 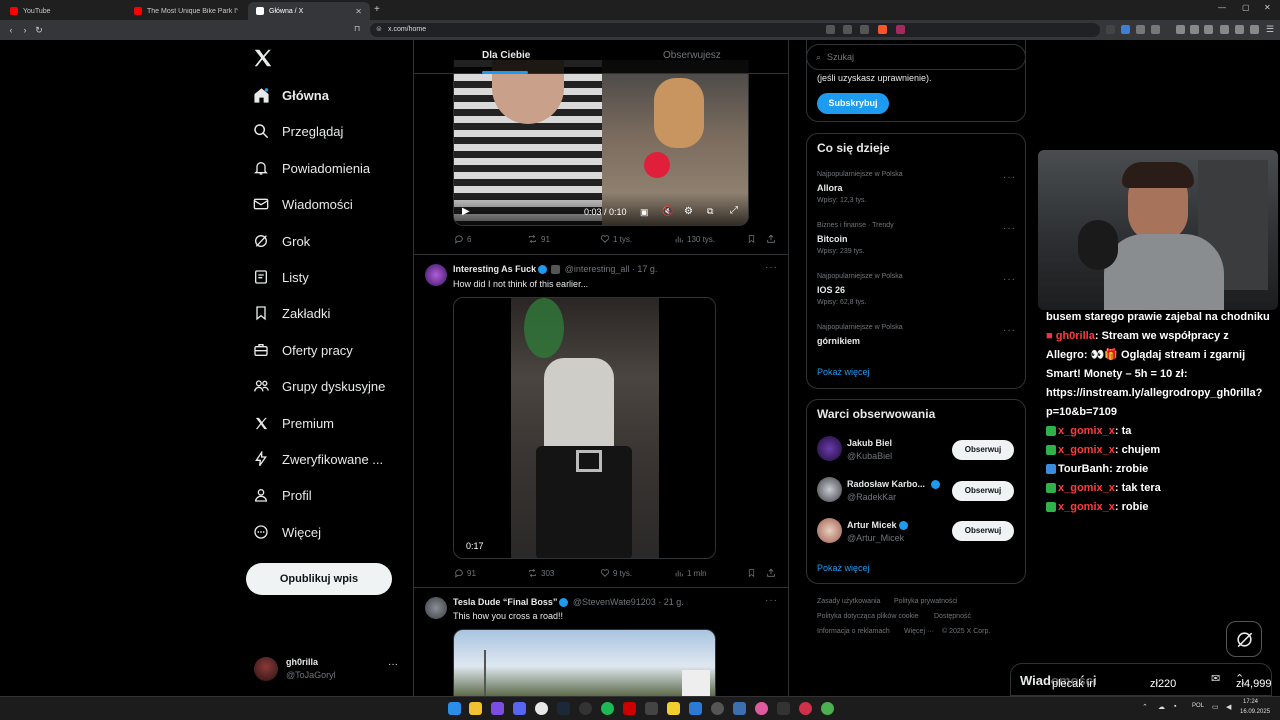 I want to click on screen-icon, so click(x=830, y=29).